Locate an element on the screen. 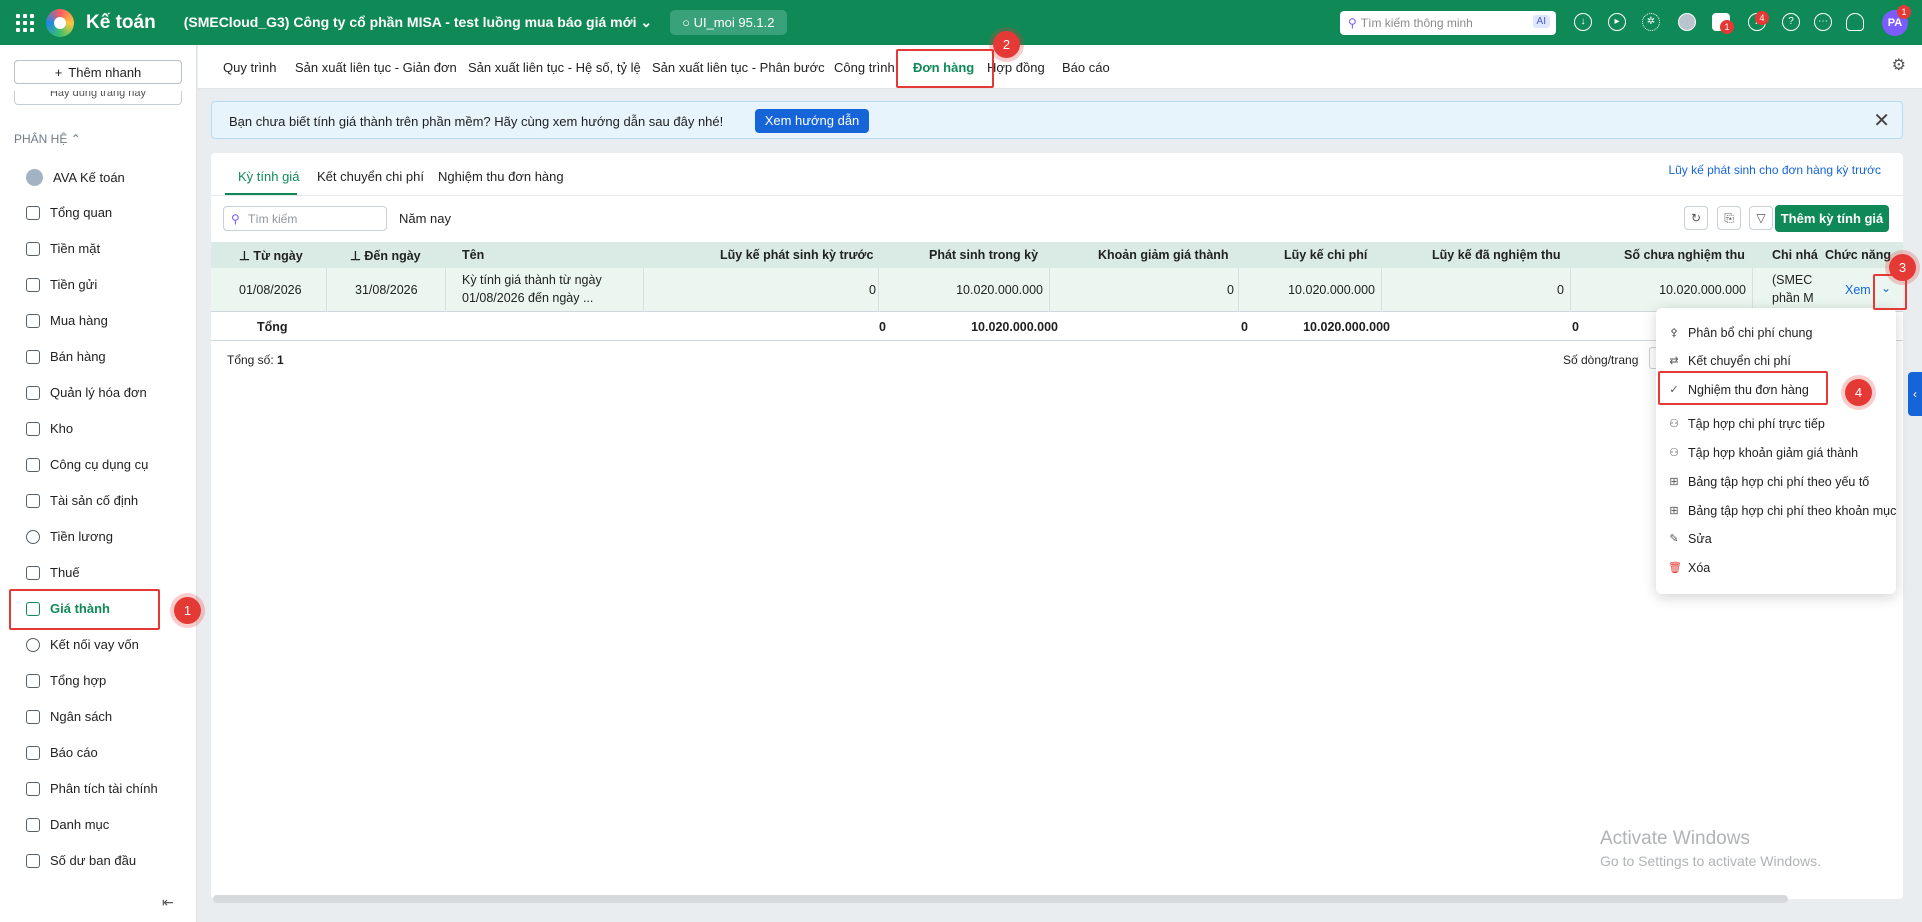 This screenshot has height=922, width=1922. header-accumulated-cost: Lũy kế chi phí is located at coordinates (1325, 255).